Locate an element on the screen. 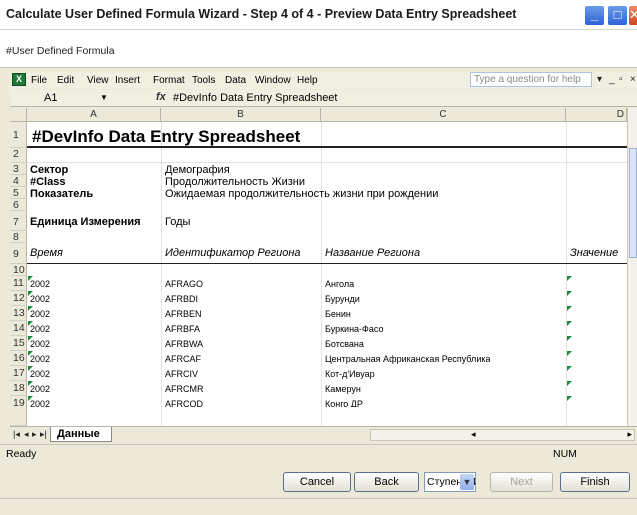 This screenshot has width=637, height=515. cell-area-id: AFRCMR is located at coordinates (184, 389).